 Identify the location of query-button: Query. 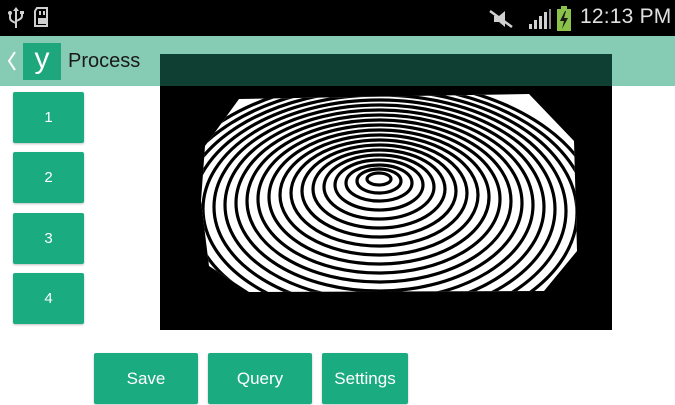
(260, 378).